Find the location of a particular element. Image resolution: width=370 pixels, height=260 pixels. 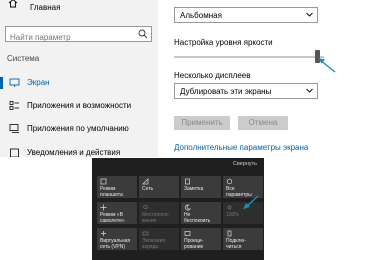

cancel-button: Отмена is located at coordinates (263, 123).